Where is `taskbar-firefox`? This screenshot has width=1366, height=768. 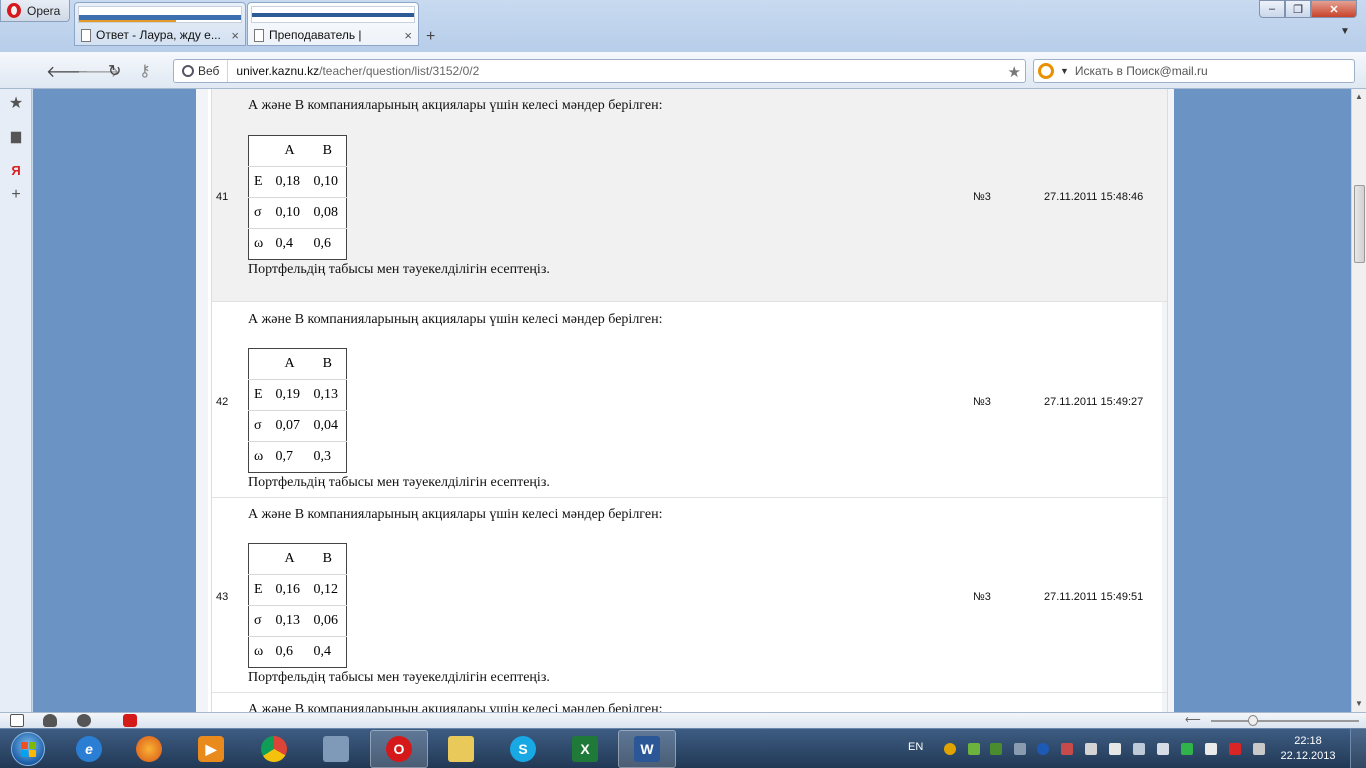 taskbar-firefox is located at coordinates (149, 749).